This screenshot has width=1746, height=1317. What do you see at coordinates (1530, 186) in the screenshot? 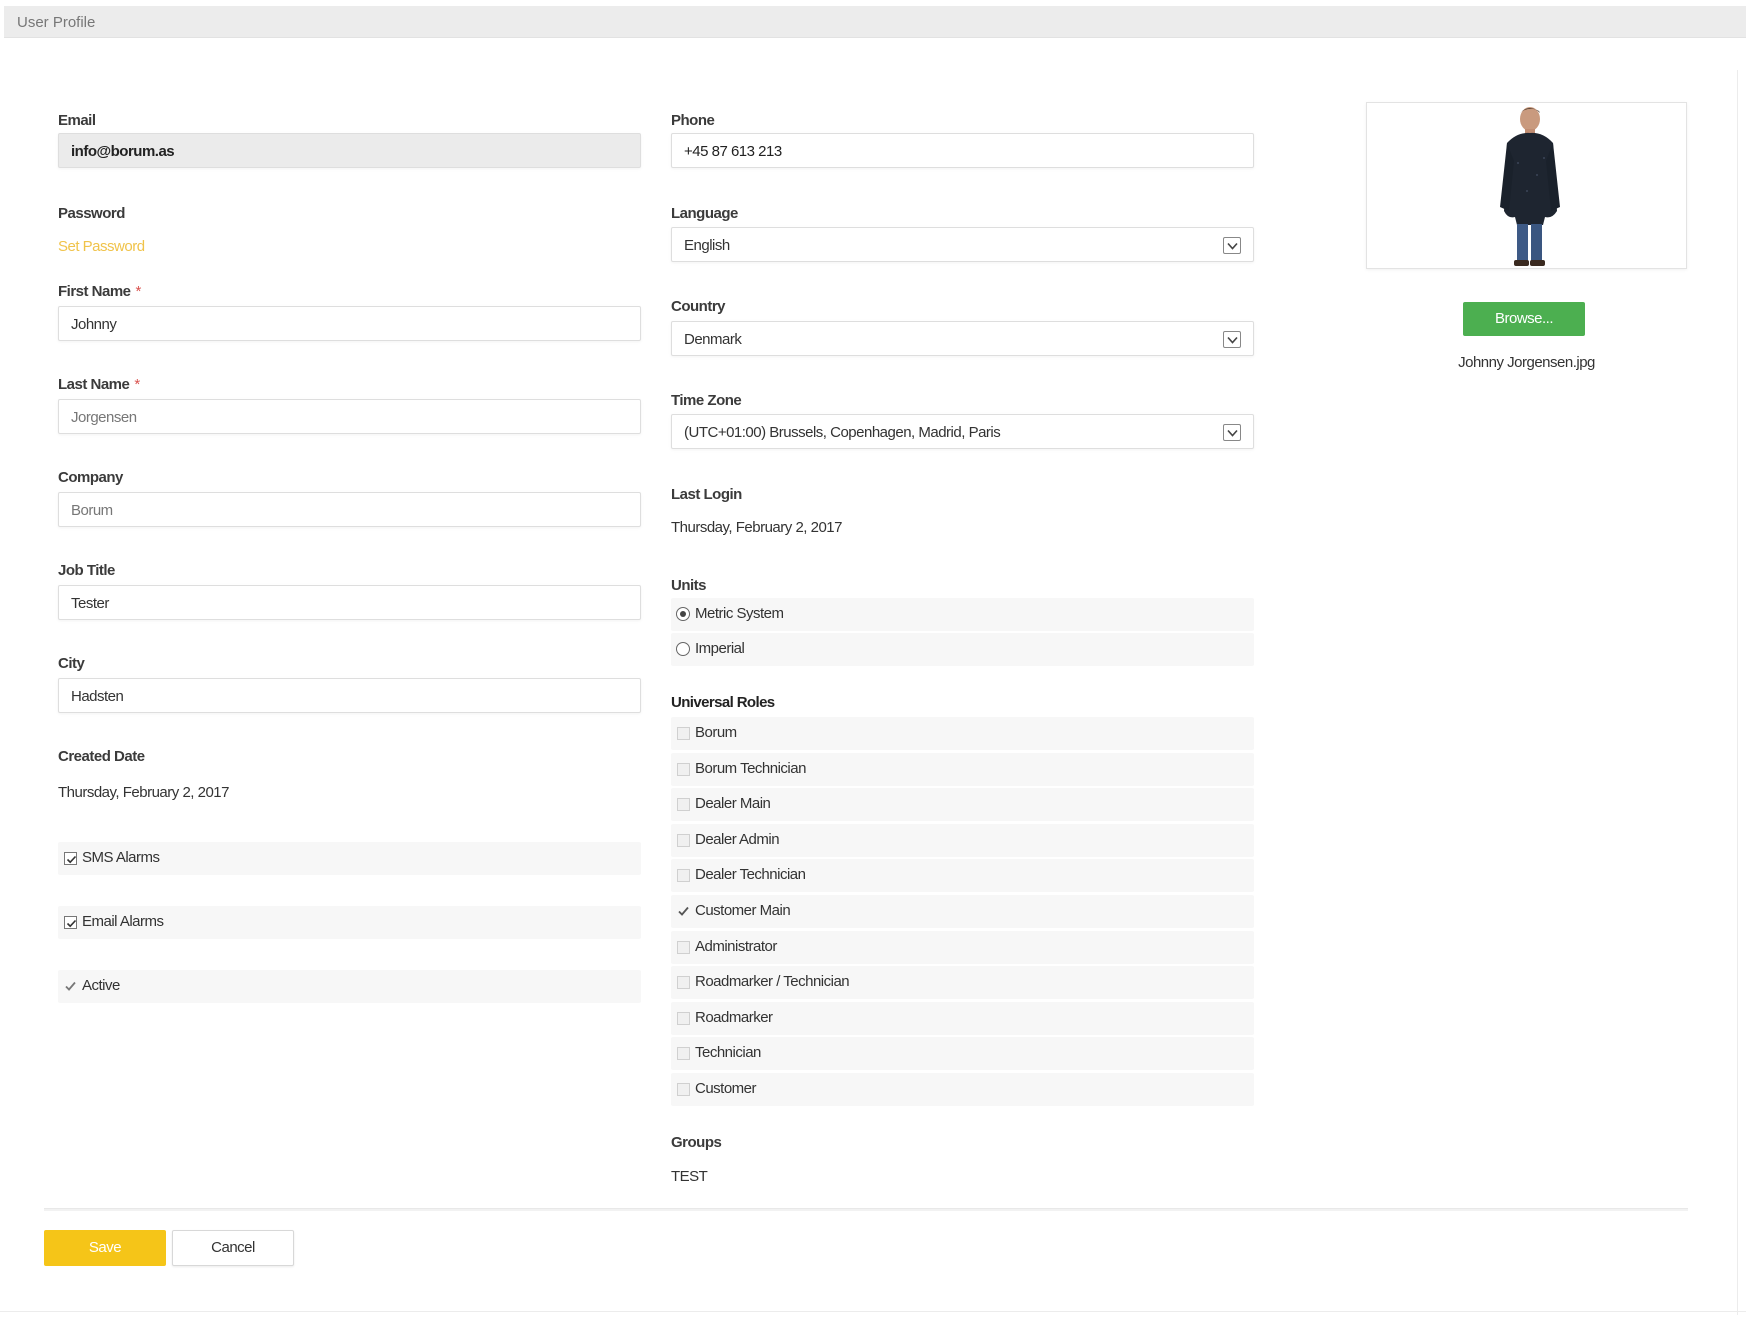
I see `profile-photo` at bounding box center [1530, 186].